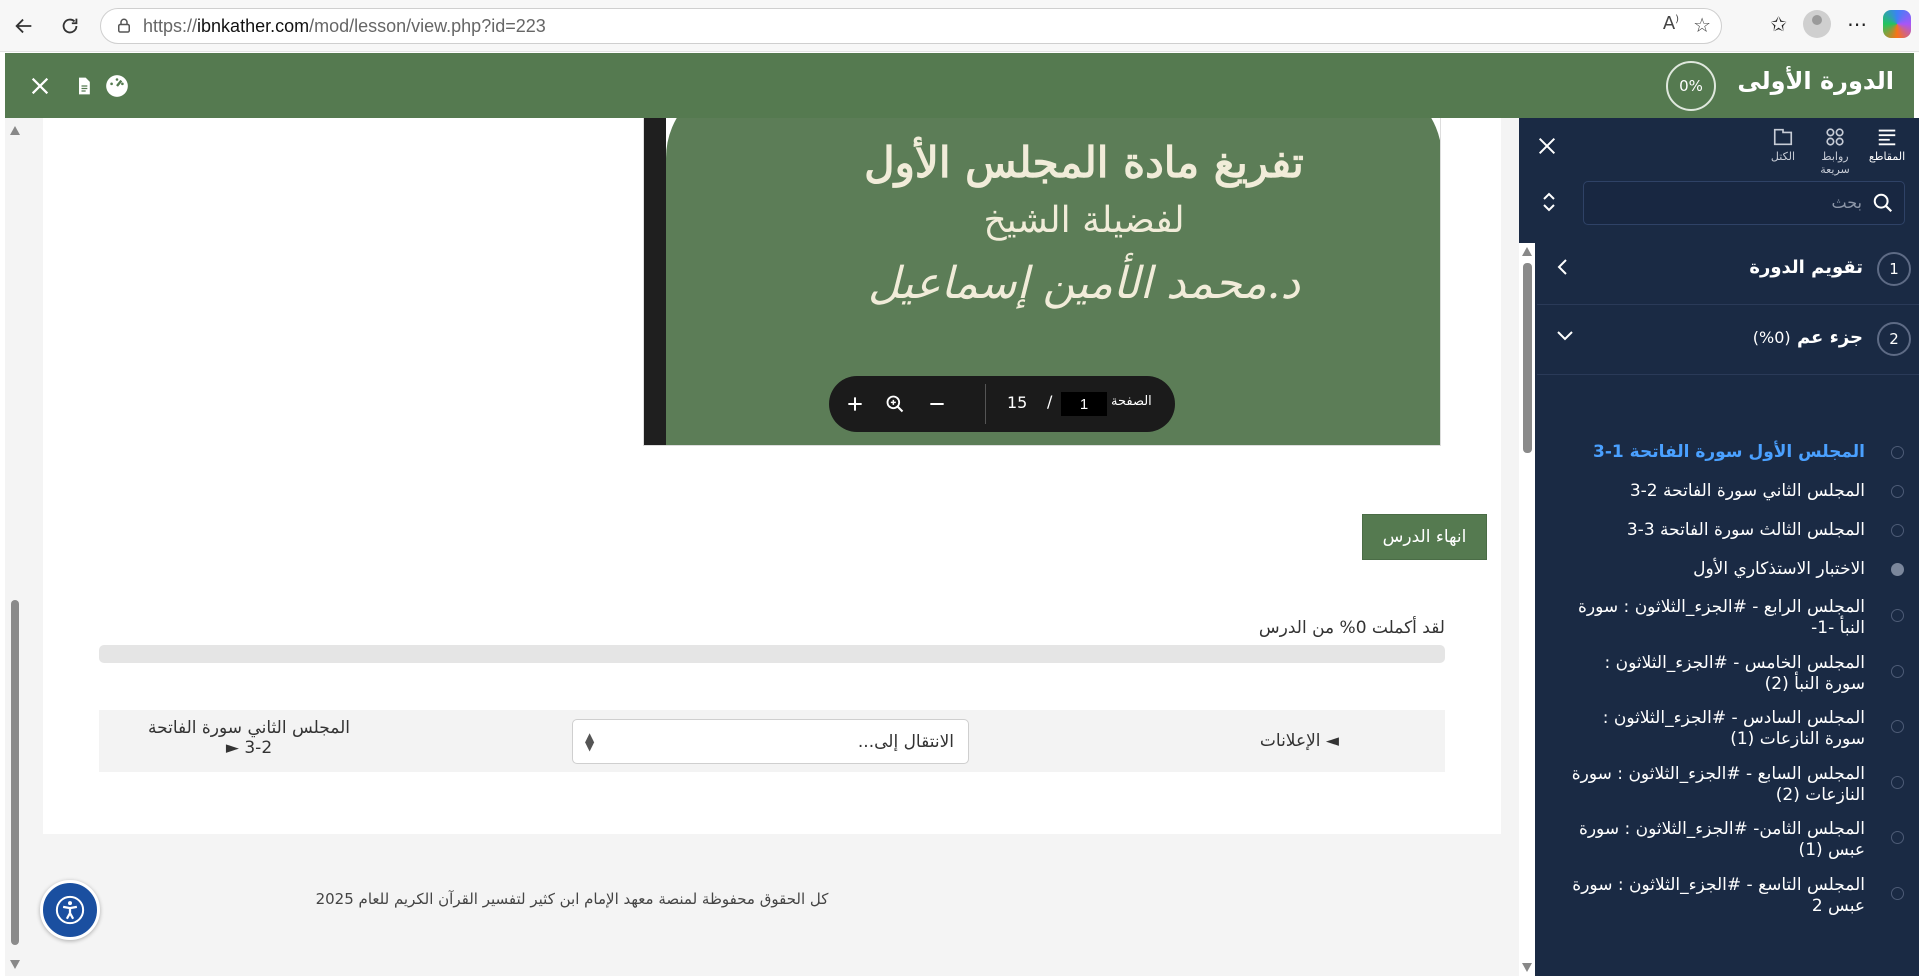 The width and height of the screenshot is (1919, 976). I want to click on accessibility-button, so click(70, 910).